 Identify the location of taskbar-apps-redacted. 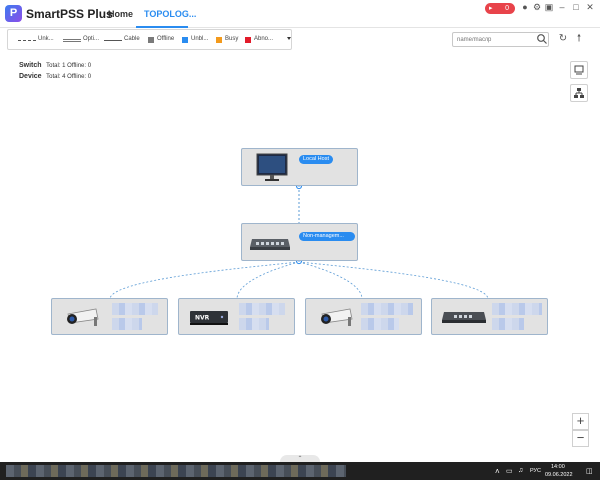
(176, 471).